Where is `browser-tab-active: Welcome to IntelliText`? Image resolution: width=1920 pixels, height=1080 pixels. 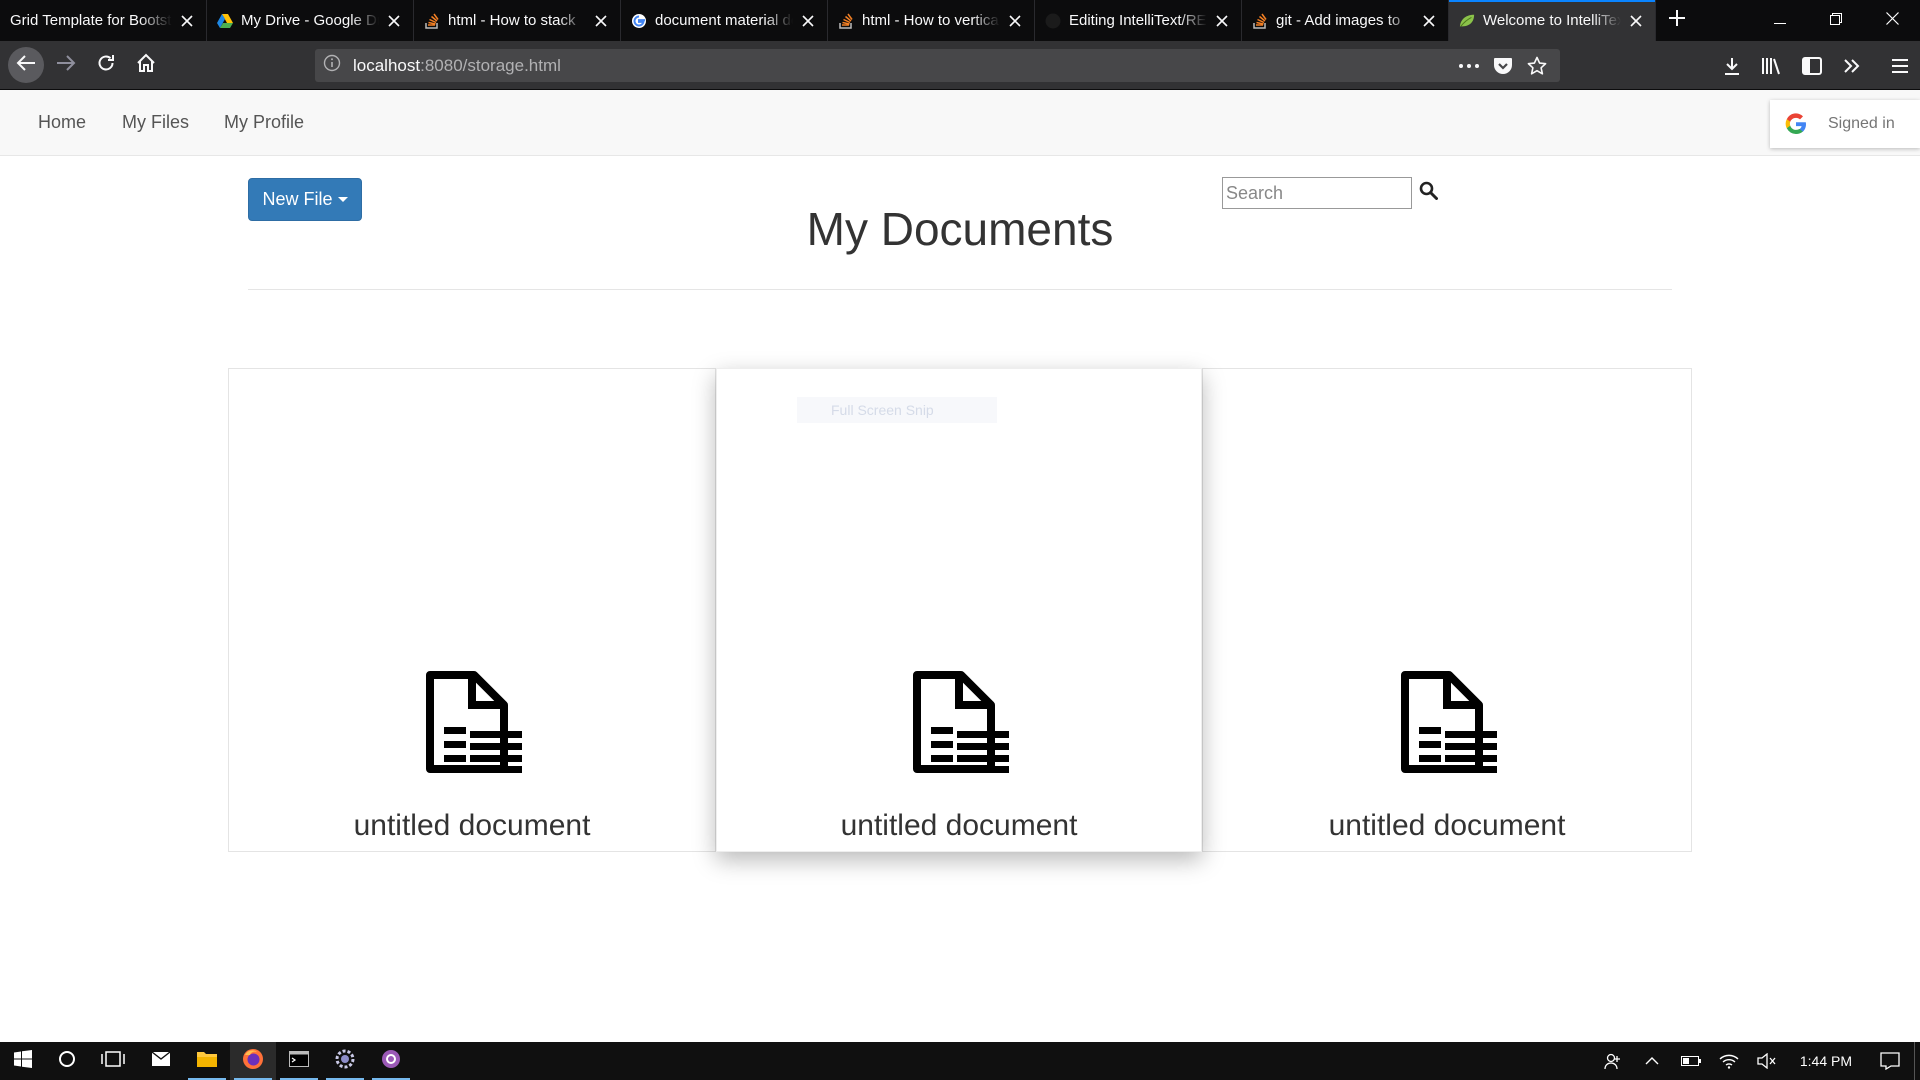
browser-tab-active: Welcome to IntelliText is located at coordinates (1552, 20).